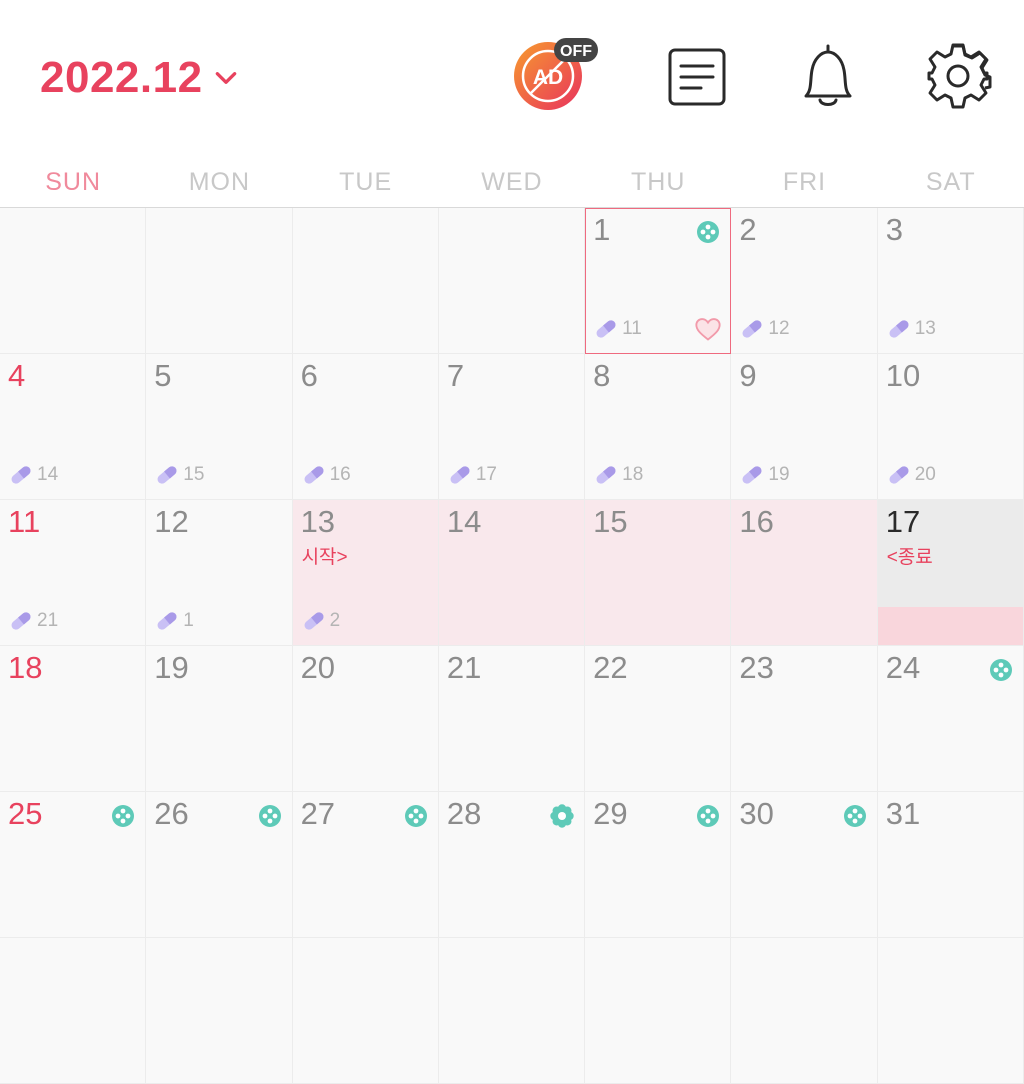 The width and height of the screenshot is (1024, 1084). I want to click on ad-toggle-button: AD OFF, so click(554, 76).